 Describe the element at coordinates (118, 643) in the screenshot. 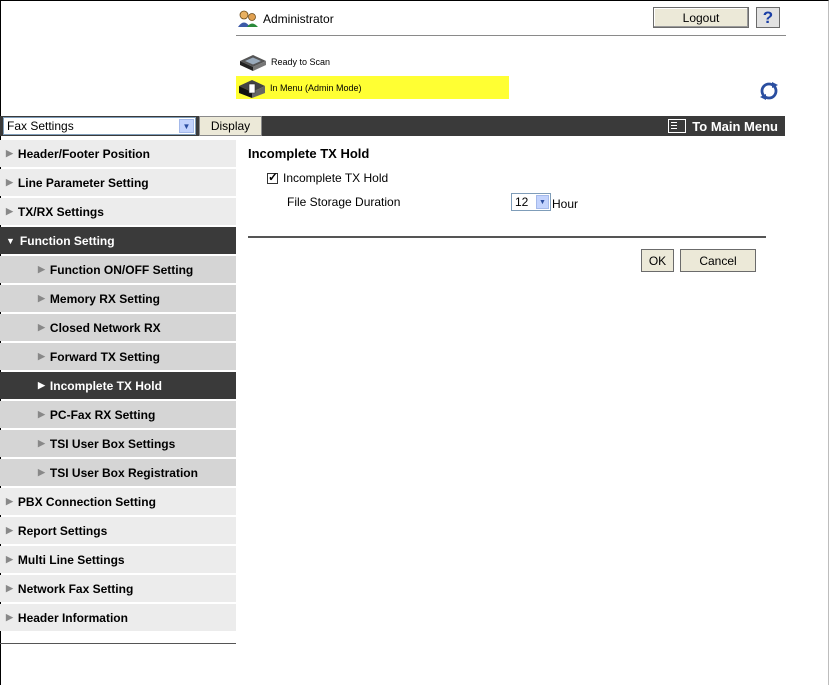

I see `sidebar-divider` at that location.